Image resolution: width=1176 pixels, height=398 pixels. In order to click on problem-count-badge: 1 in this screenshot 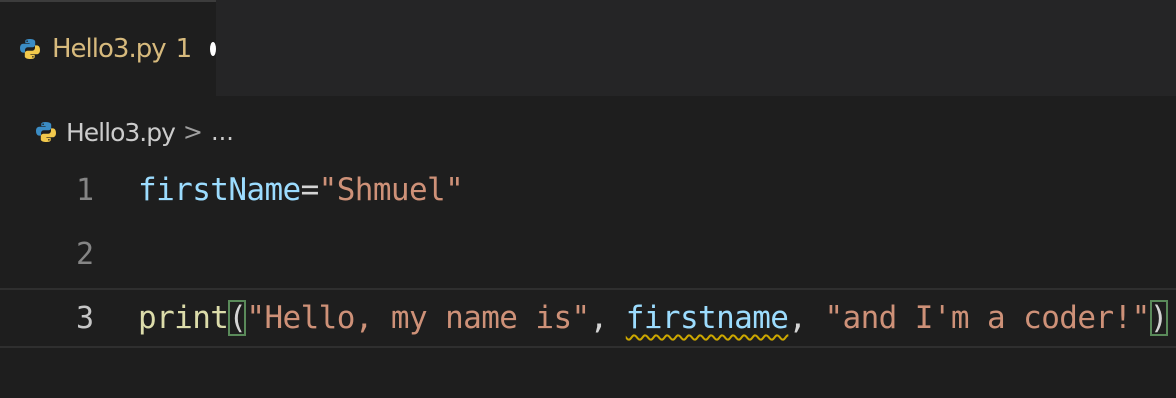, I will do `click(184, 49)`.